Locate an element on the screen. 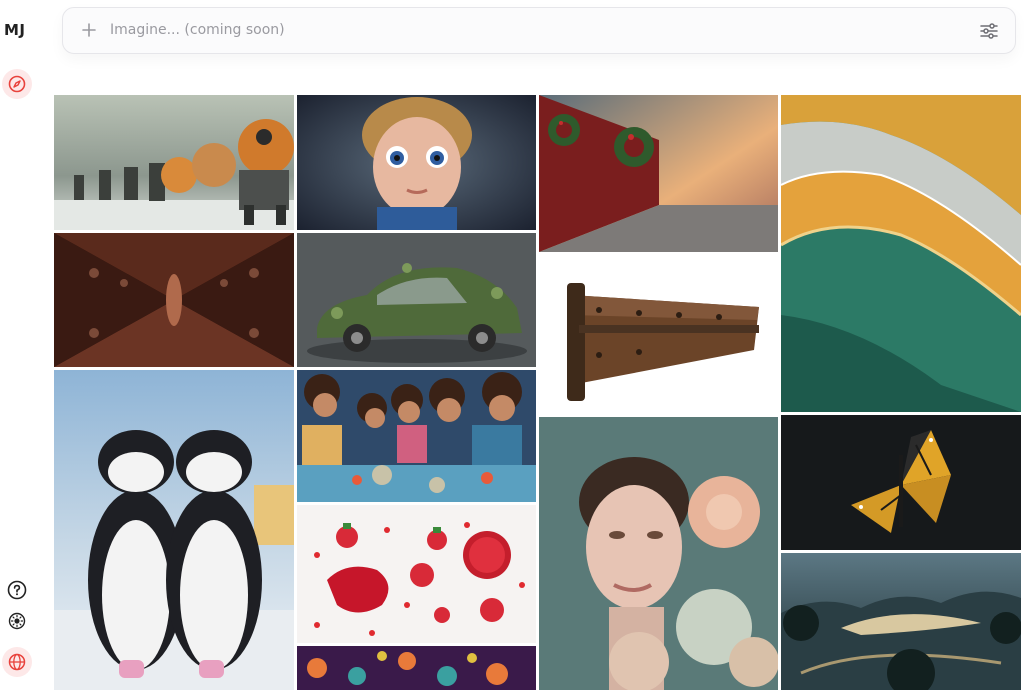 Image resolution: width=1024 pixels, height=690 pixels. gallery-image-marble is located at coordinates (901, 253).